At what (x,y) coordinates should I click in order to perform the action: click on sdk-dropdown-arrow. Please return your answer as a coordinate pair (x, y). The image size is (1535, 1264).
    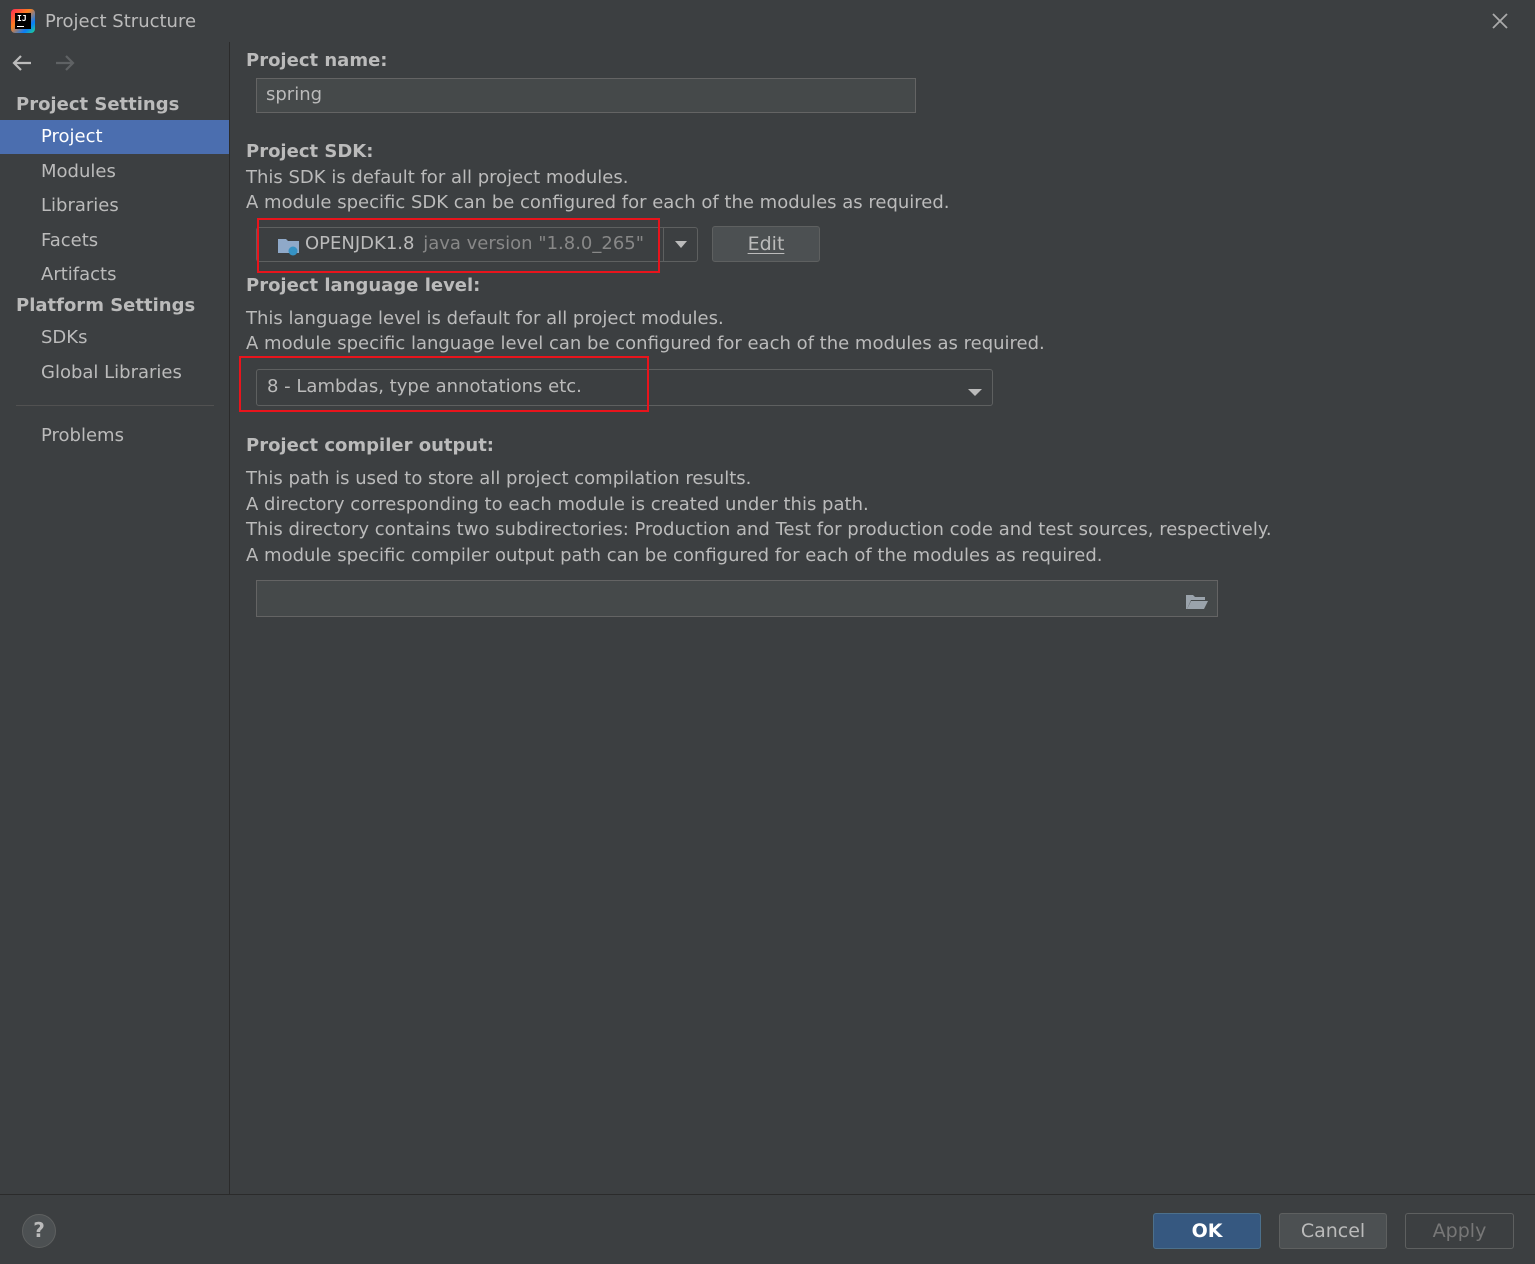
    Looking at the image, I should click on (680, 244).